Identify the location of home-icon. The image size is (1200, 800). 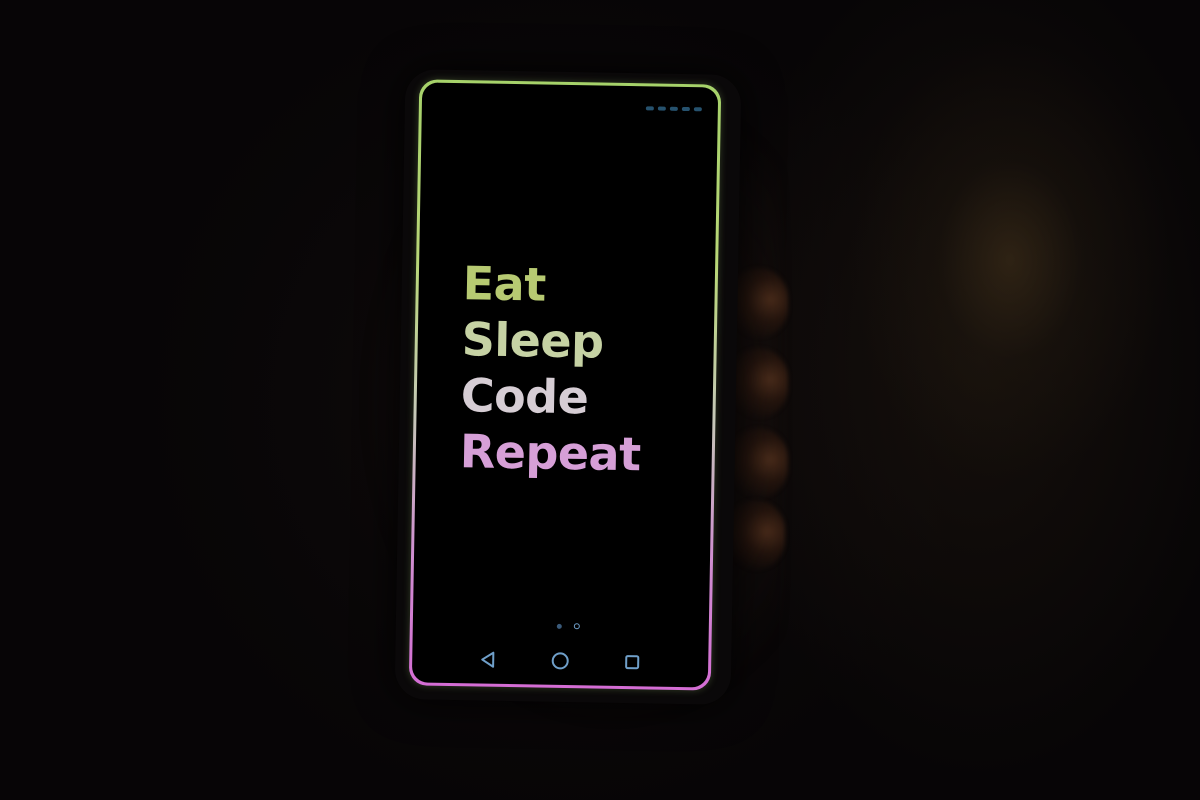
(560, 661).